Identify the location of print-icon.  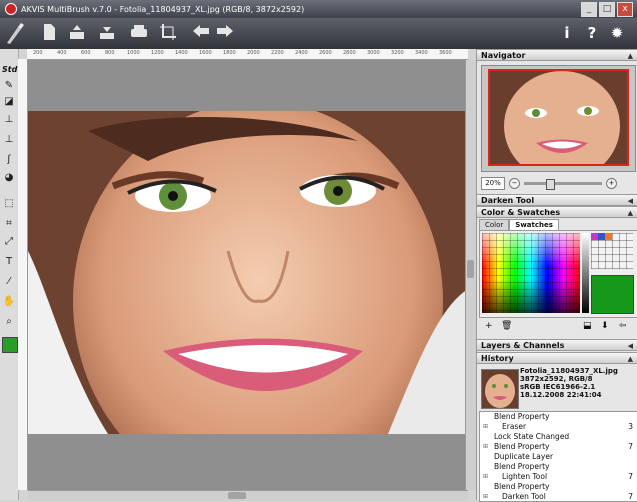
(139, 33).